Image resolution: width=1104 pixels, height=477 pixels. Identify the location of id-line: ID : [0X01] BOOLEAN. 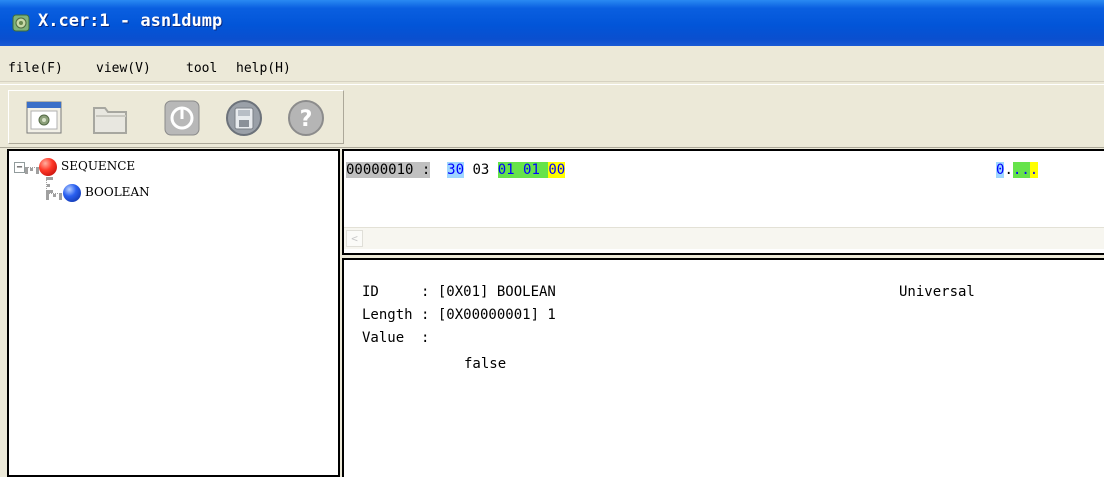
(459, 292).